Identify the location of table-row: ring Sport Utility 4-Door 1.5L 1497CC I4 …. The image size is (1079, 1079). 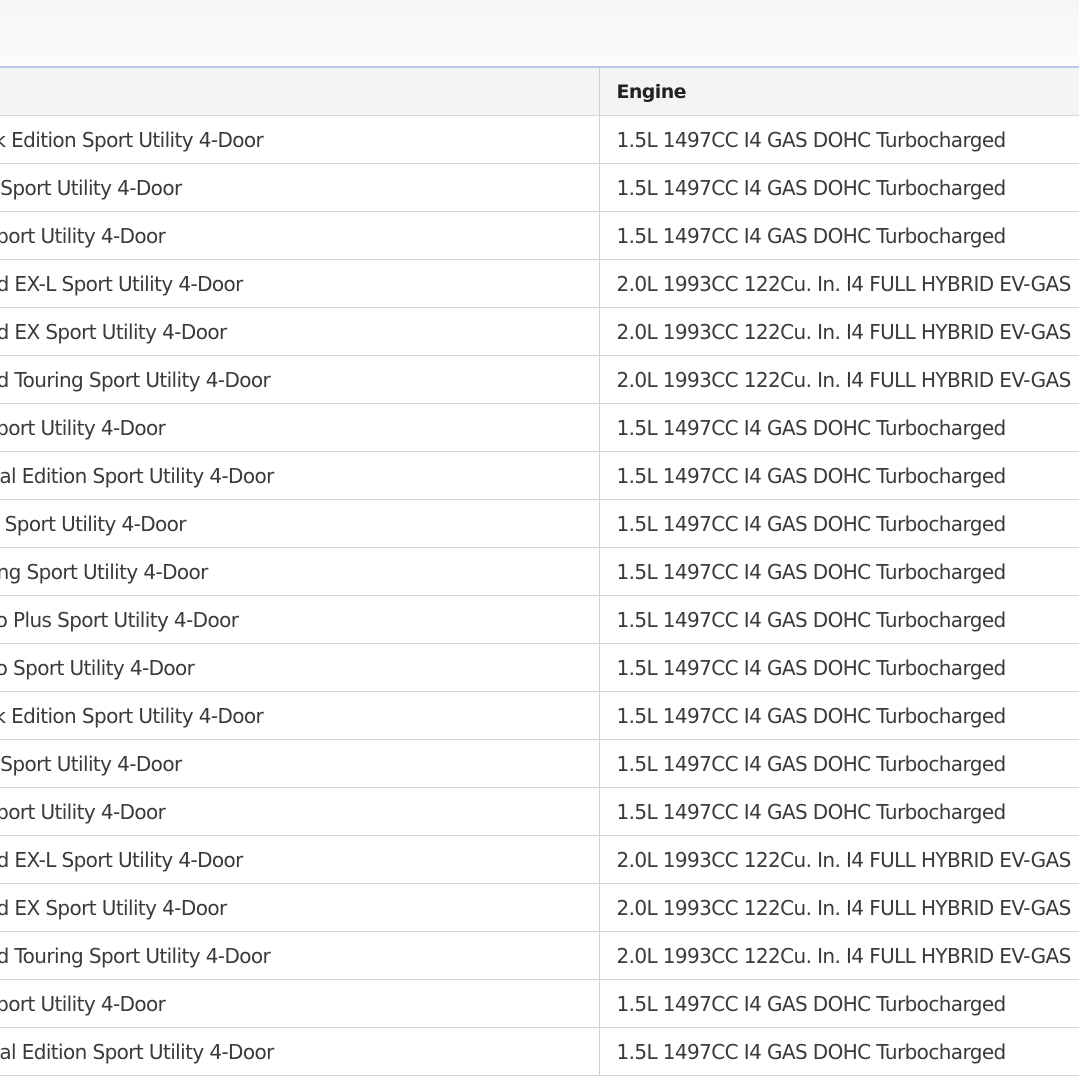
(539, 571).